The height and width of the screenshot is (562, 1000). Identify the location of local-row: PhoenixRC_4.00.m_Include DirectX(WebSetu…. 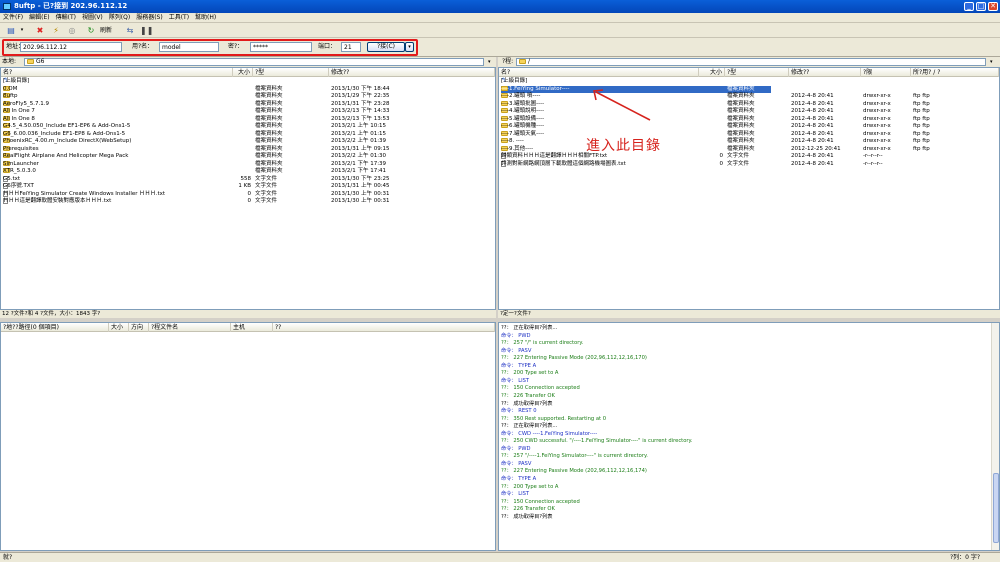
(248, 142).